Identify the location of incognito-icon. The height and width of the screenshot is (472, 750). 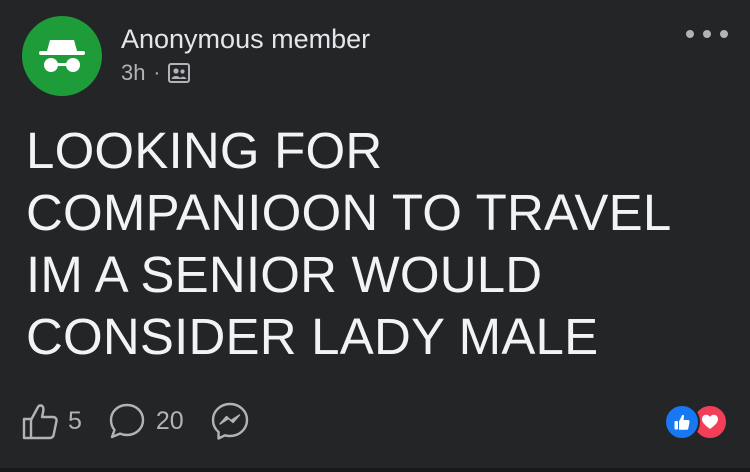
(62, 56).